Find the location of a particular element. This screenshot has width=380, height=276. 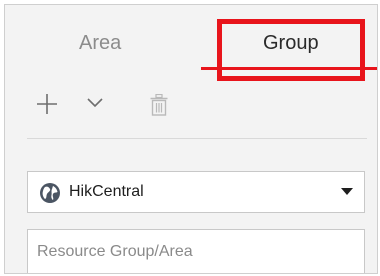

caret-down-icon is located at coordinates (347, 191).